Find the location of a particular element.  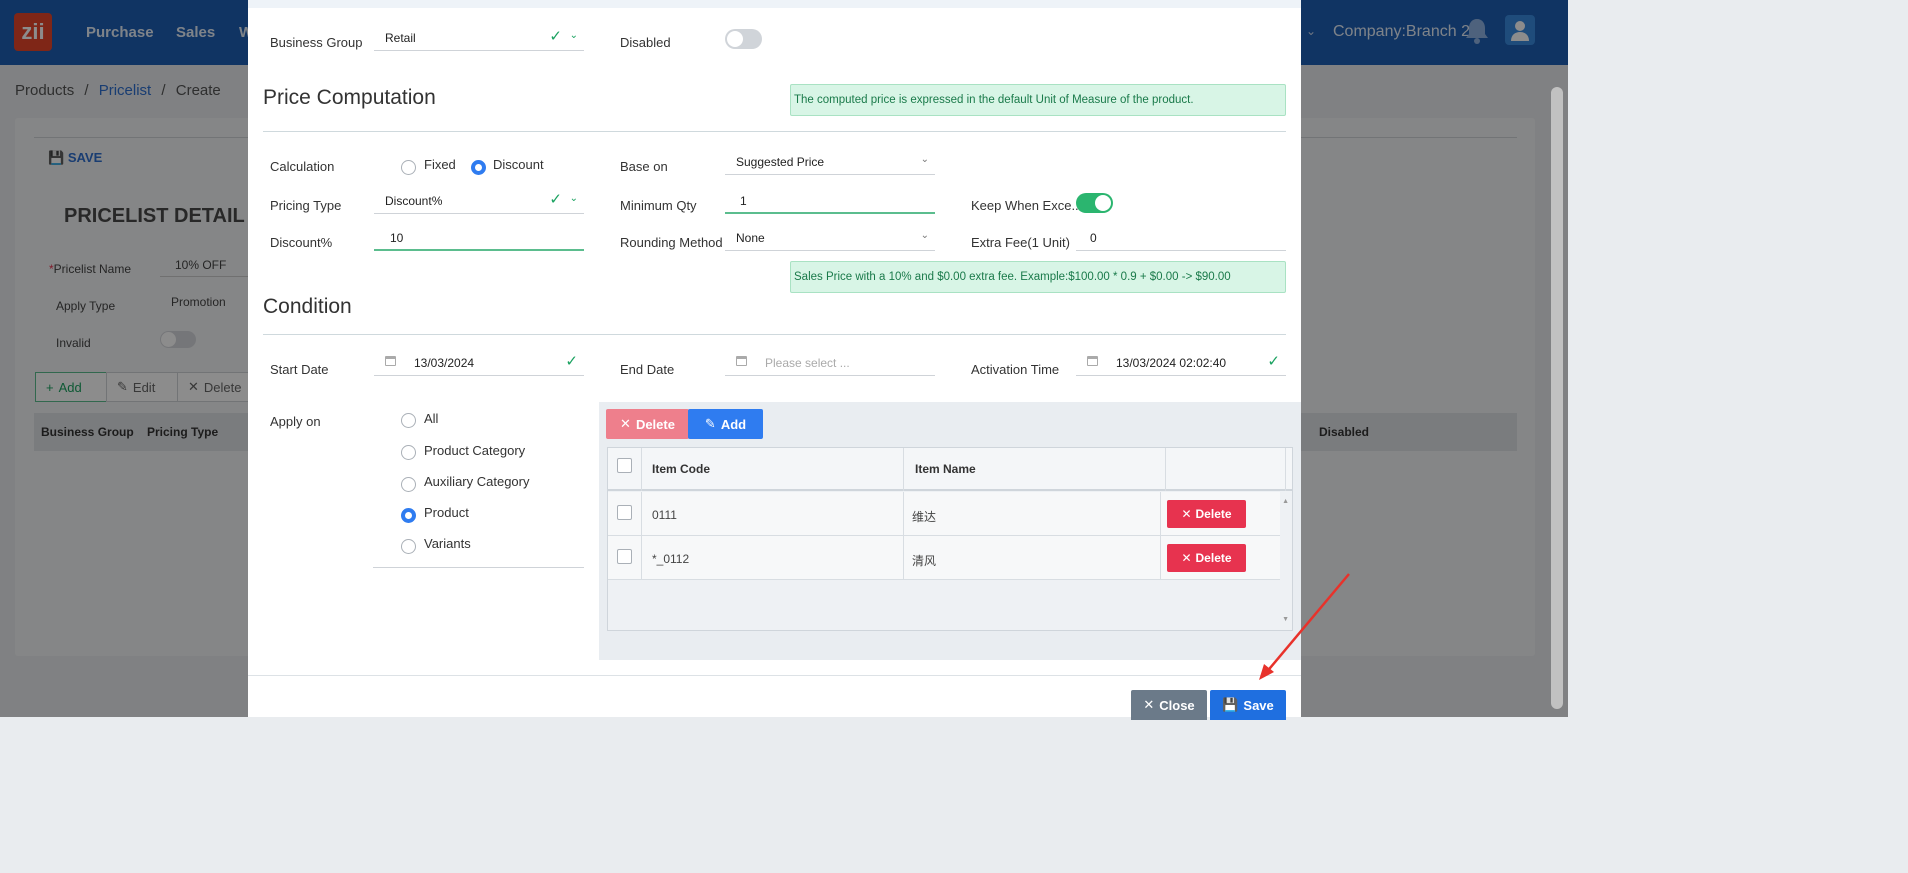

apply-variants-radio is located at coordinates (408, 546).